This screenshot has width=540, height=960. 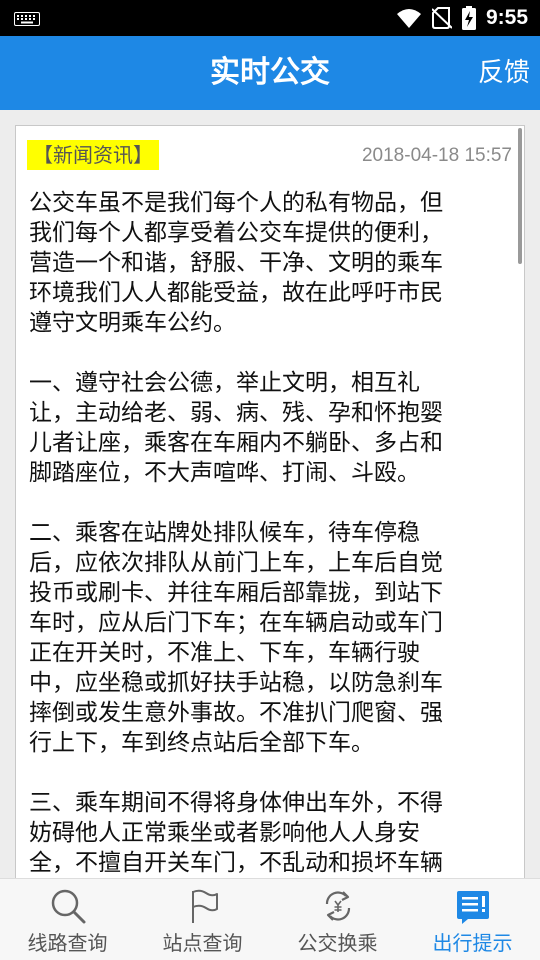 I want to click on nav-label: 出行提示, so click(x=472, y=943).